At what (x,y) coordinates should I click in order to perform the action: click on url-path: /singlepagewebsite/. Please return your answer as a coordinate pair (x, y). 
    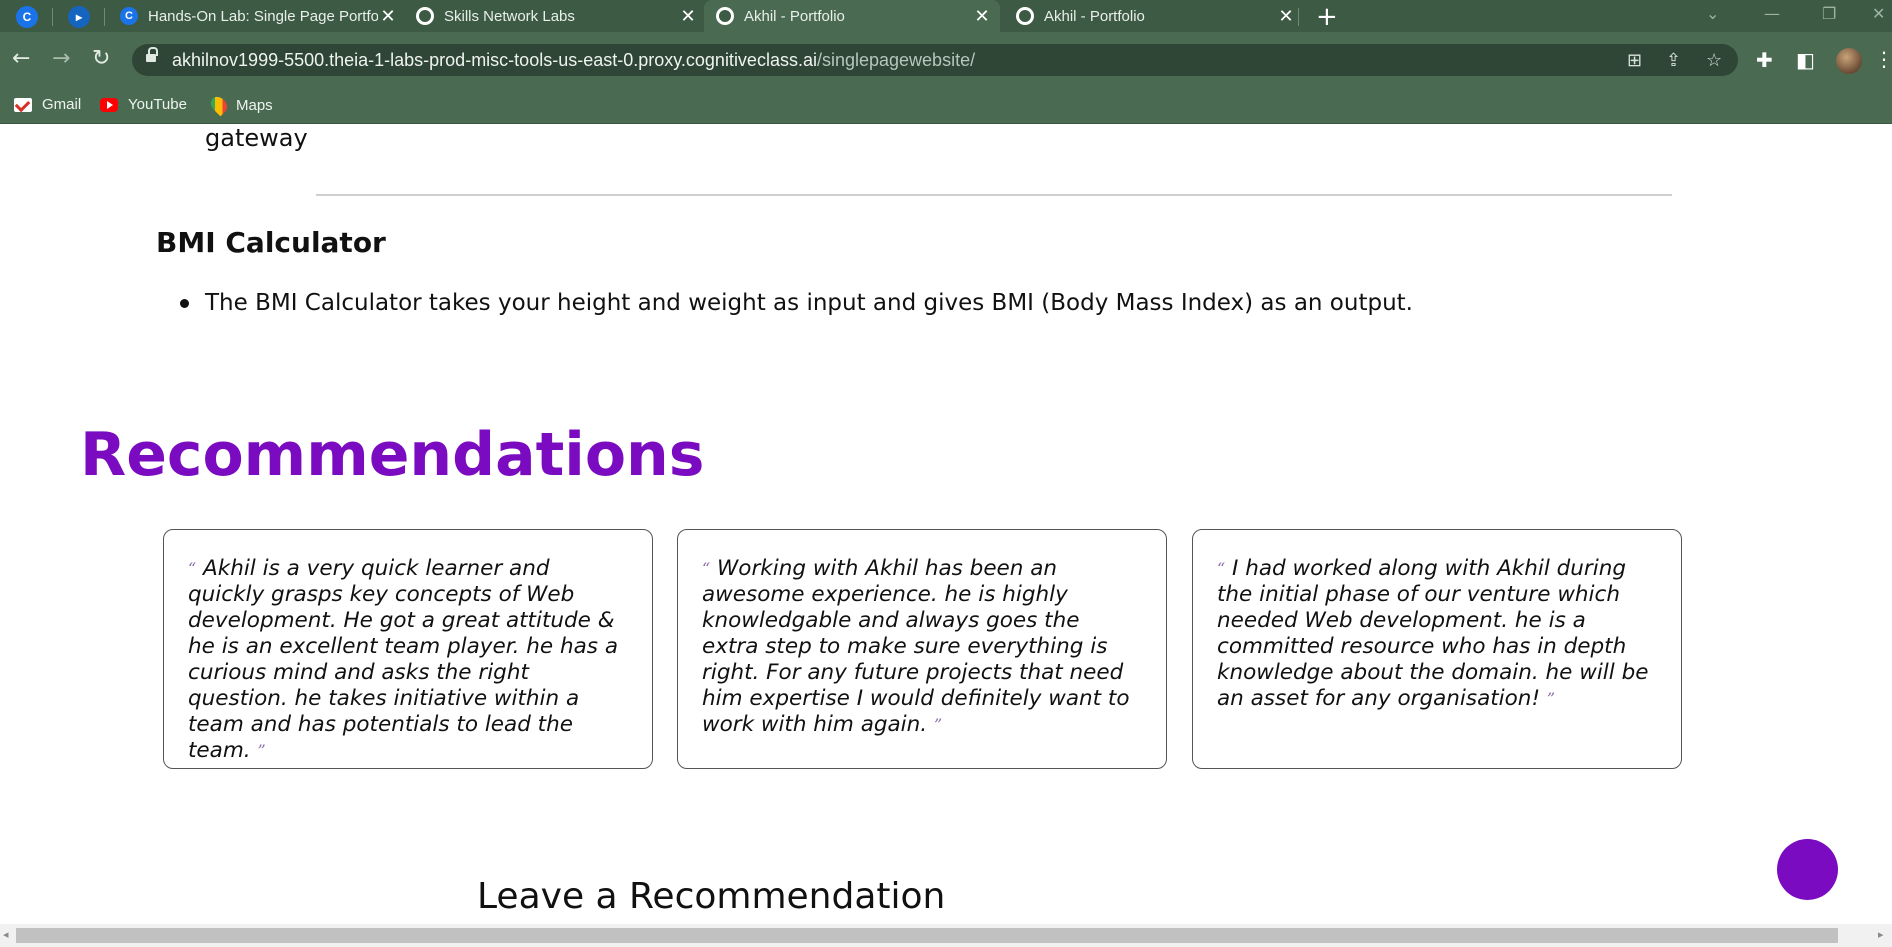
    Looking at the image, I should click on (896, 60).